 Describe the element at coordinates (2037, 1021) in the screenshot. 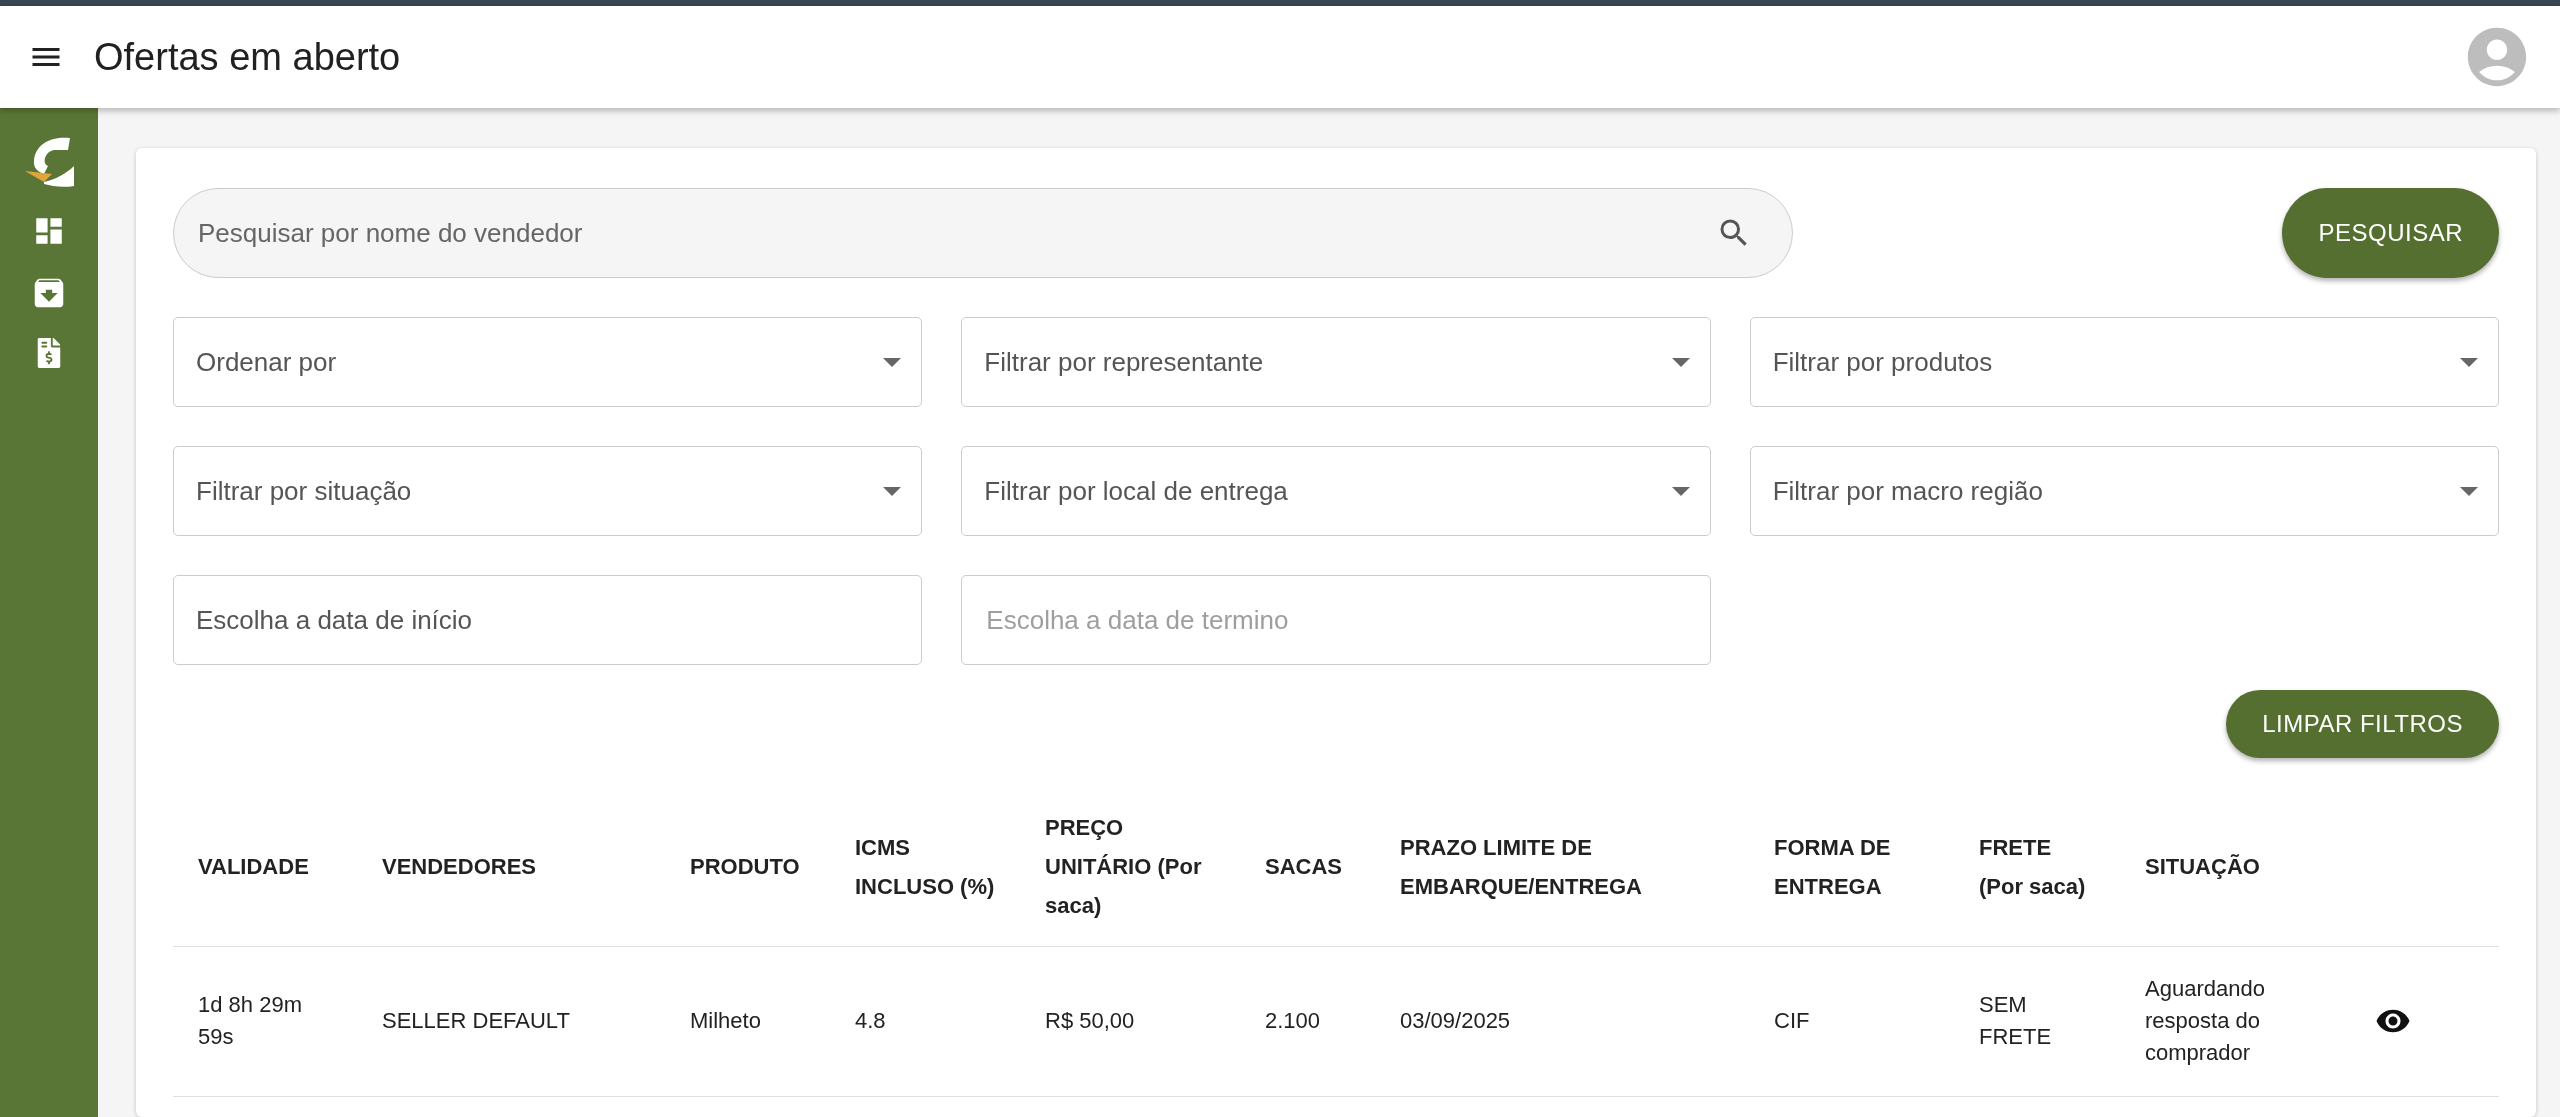

I see `table-cell: SEM FRETE` at that location.